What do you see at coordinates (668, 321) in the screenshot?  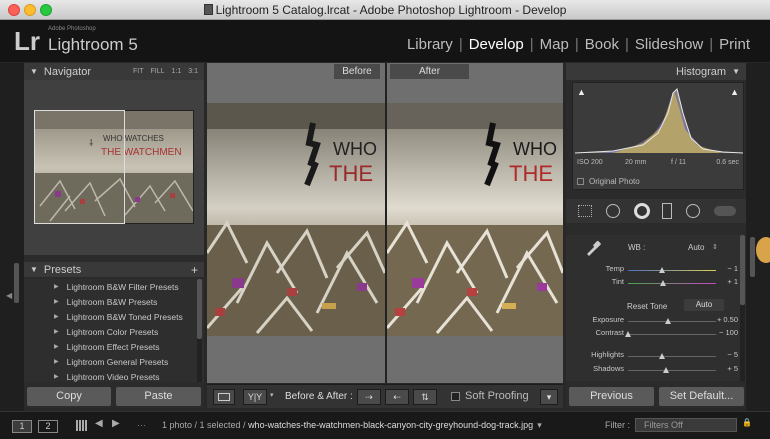 I see `exposure-slider-thumb` at bounding box center [668, 321].